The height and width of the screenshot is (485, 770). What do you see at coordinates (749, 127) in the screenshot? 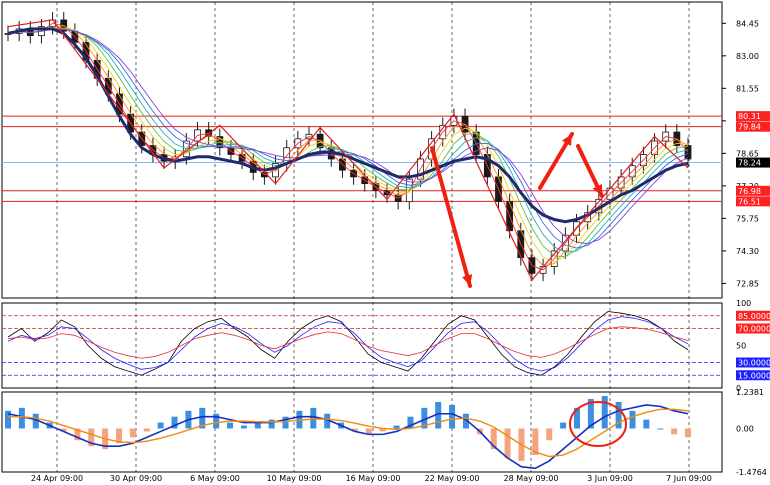
I see `level-label: 79.84` at bounding box center [749, 127].